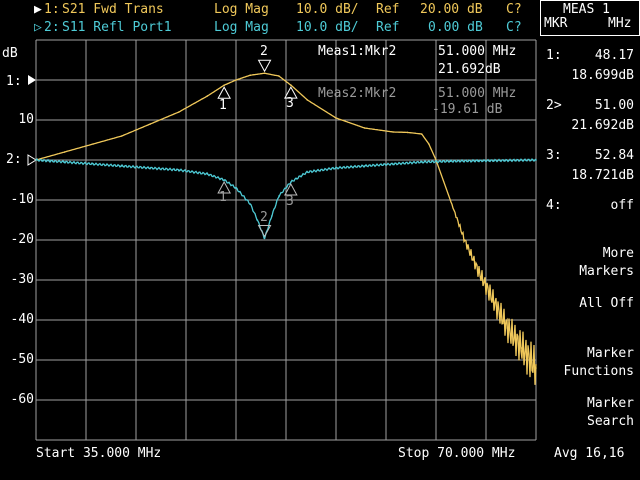 This screenshot has height=480, width=640. I want to click on trace2-marker-2-label: 2, so click(264, 217).